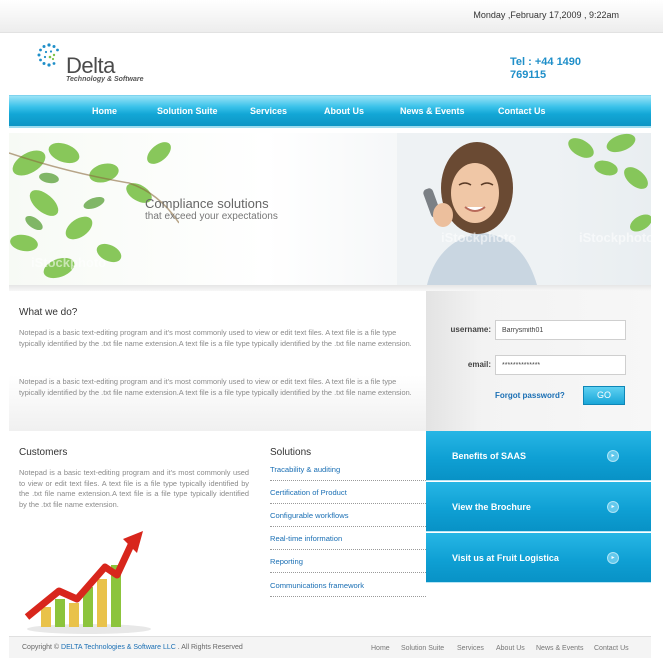  Describe the element at coordinates (187, 111) in the screenshot. I see `nav-item-solution-suite: Solution Suite` at that location.